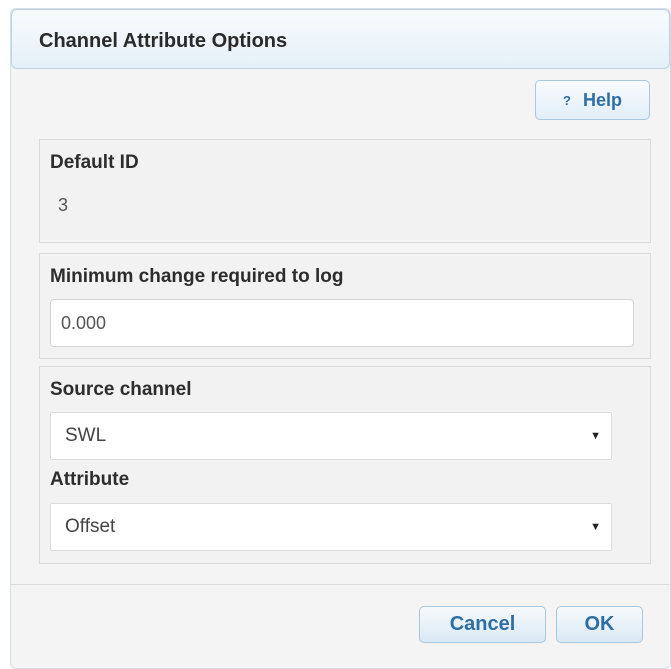  I want to click on source-channel-label: Source channel, so click(121, 389).